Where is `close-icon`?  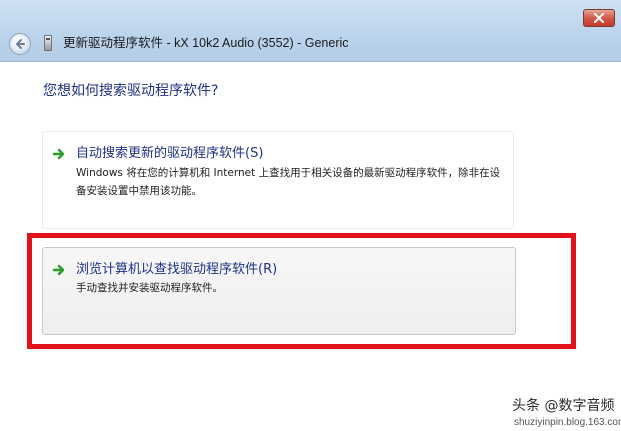 close-icon is located at coordinates (599, 18).